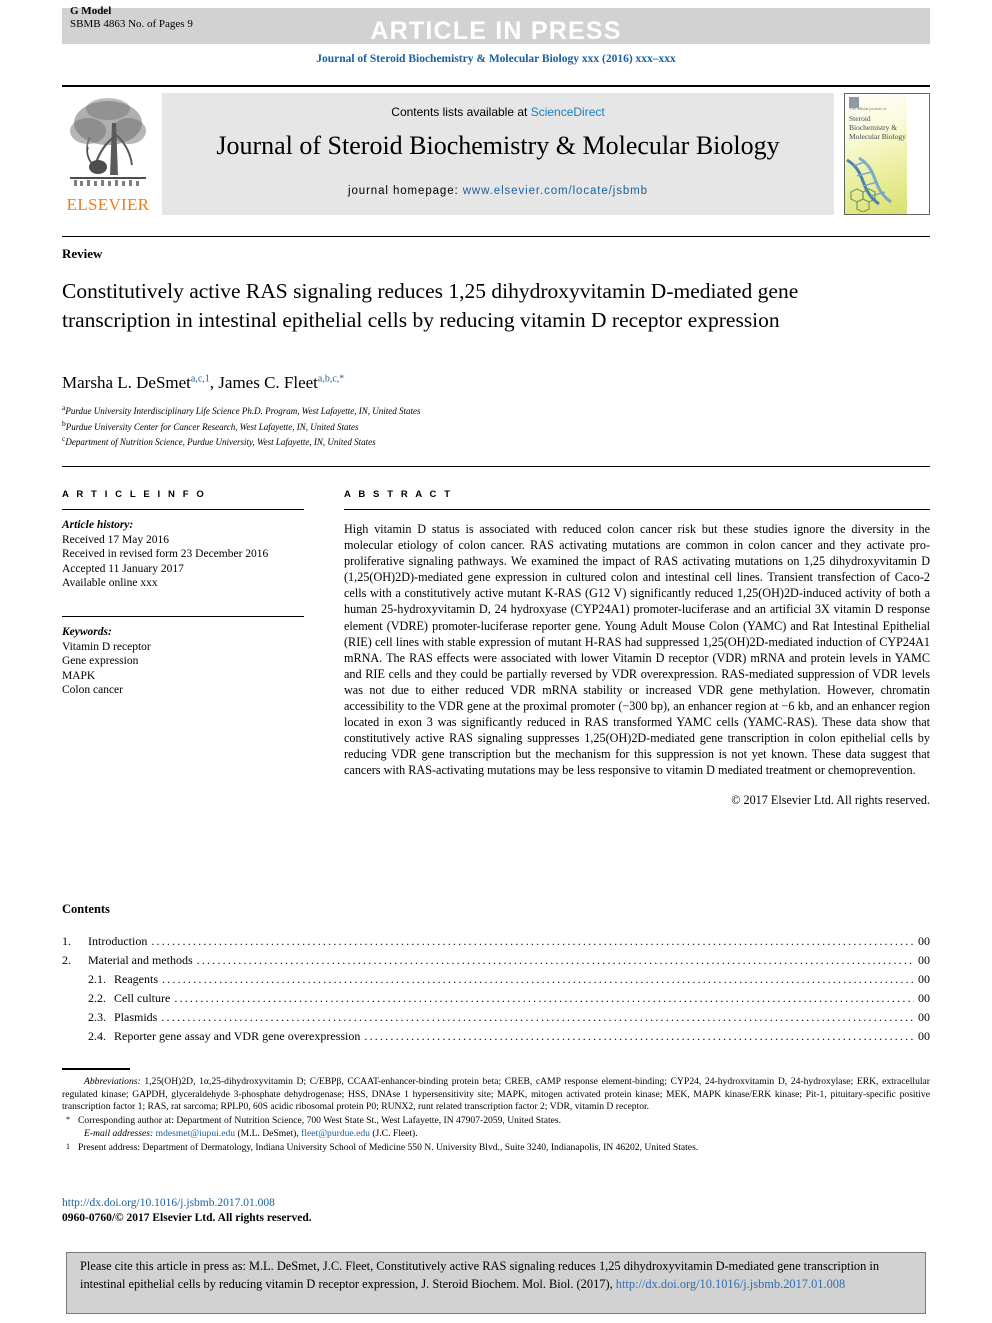 The image size is (992, 1323). Describe the element at coordinates (183, 509) in the screenshot. I see `article-info-rule` at that location.